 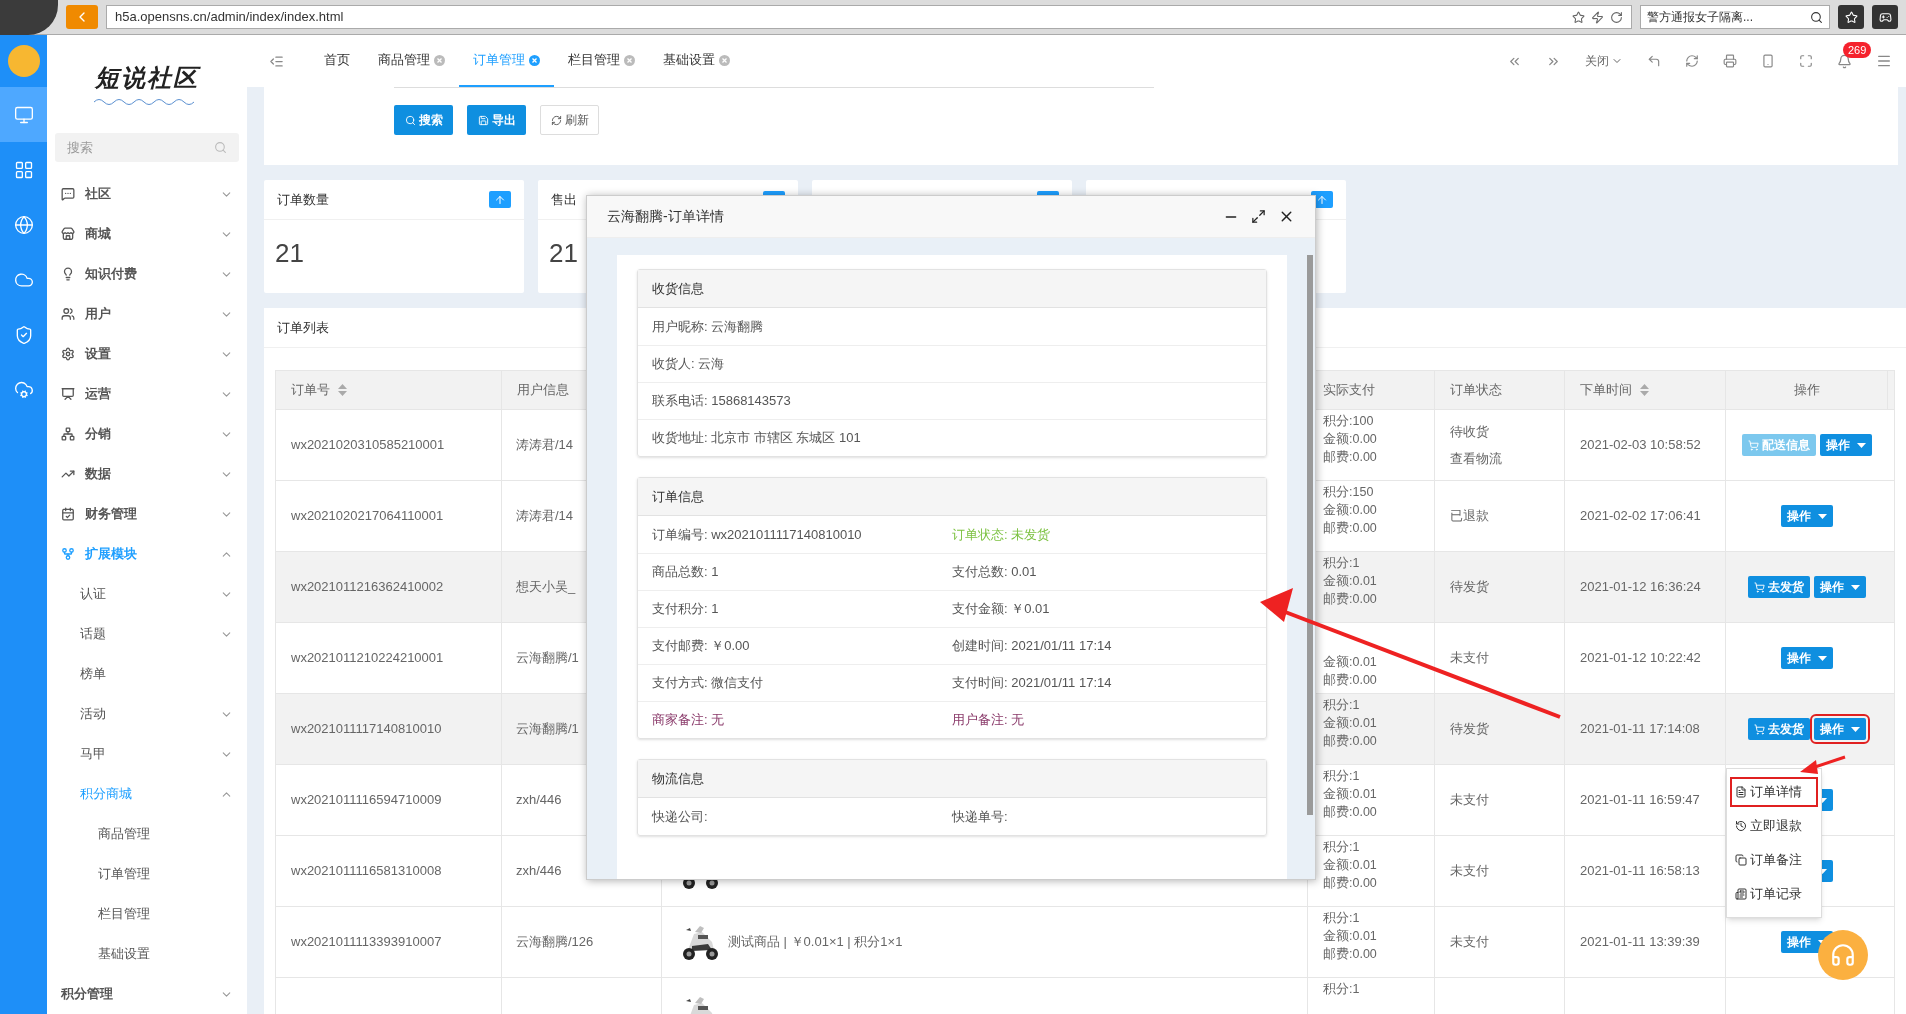 I want to click on order-status: 已退款, so click(x=1470, y=516).